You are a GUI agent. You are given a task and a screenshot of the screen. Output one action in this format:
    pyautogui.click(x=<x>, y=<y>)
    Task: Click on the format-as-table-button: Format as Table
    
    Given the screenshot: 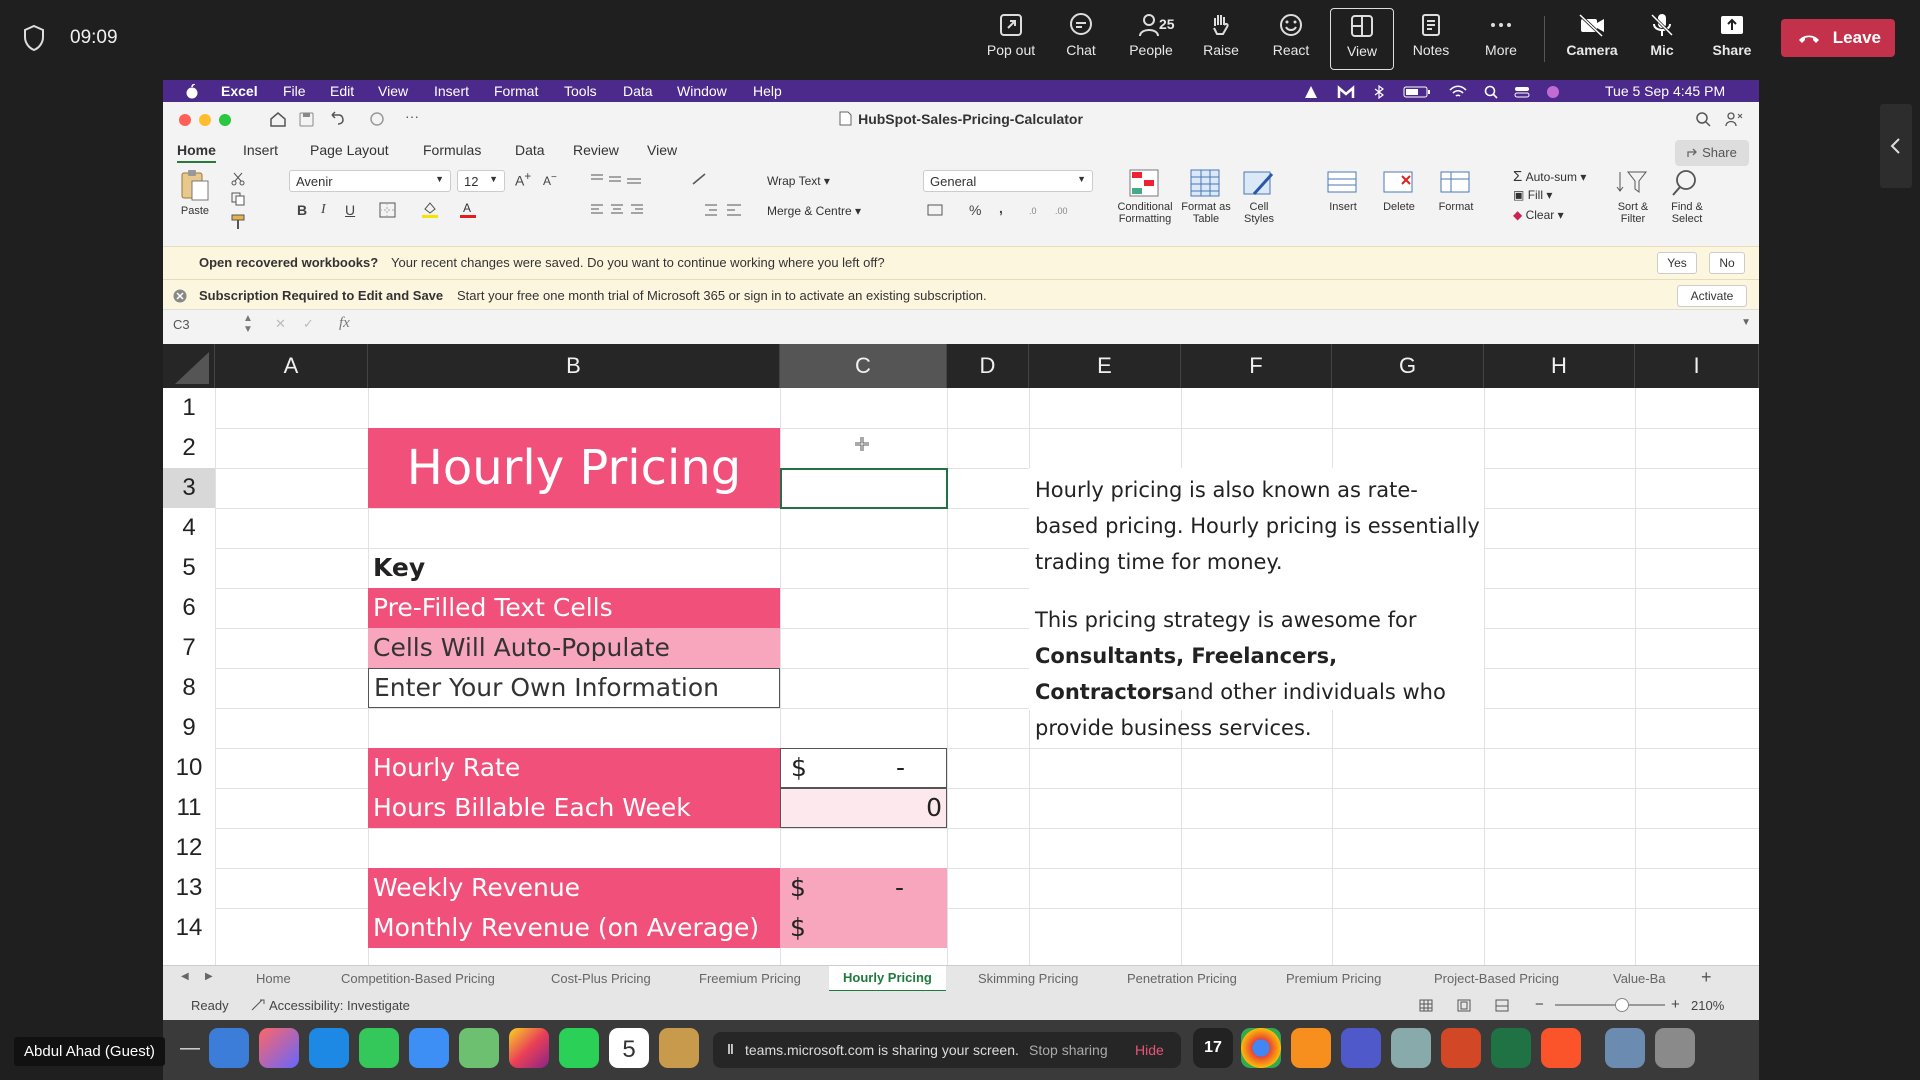 What is the action you would take?
    pyautogui.click(x=1206, y=196)
    